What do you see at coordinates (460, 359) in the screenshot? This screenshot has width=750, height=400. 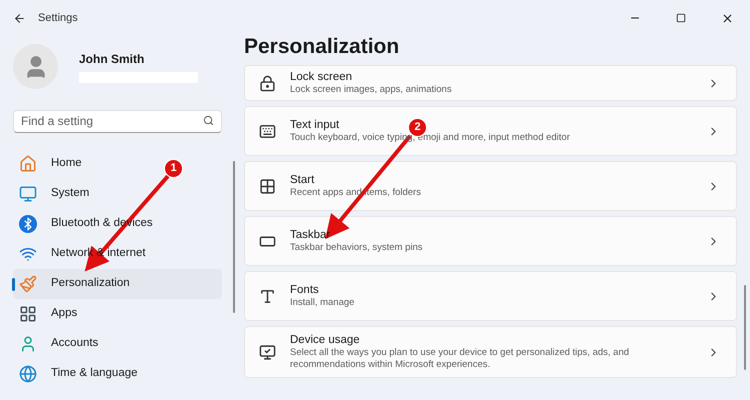 I see `card-description: Select all the ways you plan to use your device to get personalized tips, ads, and recommendations within Microsoft experiences.` at bounding box center [460, 359].